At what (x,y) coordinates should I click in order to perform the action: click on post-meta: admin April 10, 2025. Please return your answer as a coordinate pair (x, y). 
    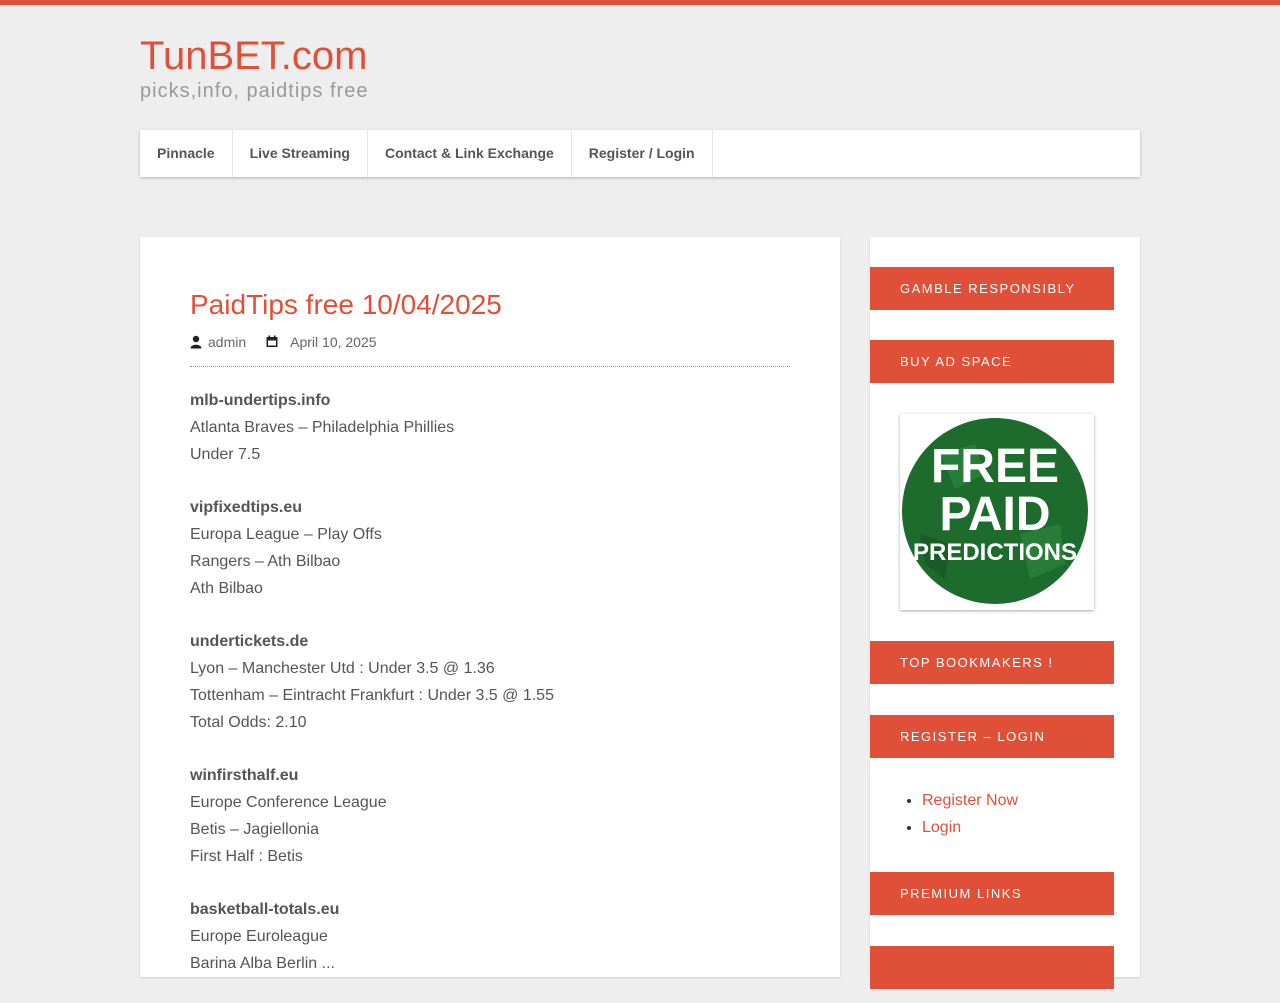
    Looking at the image, I should click on (283, 342).